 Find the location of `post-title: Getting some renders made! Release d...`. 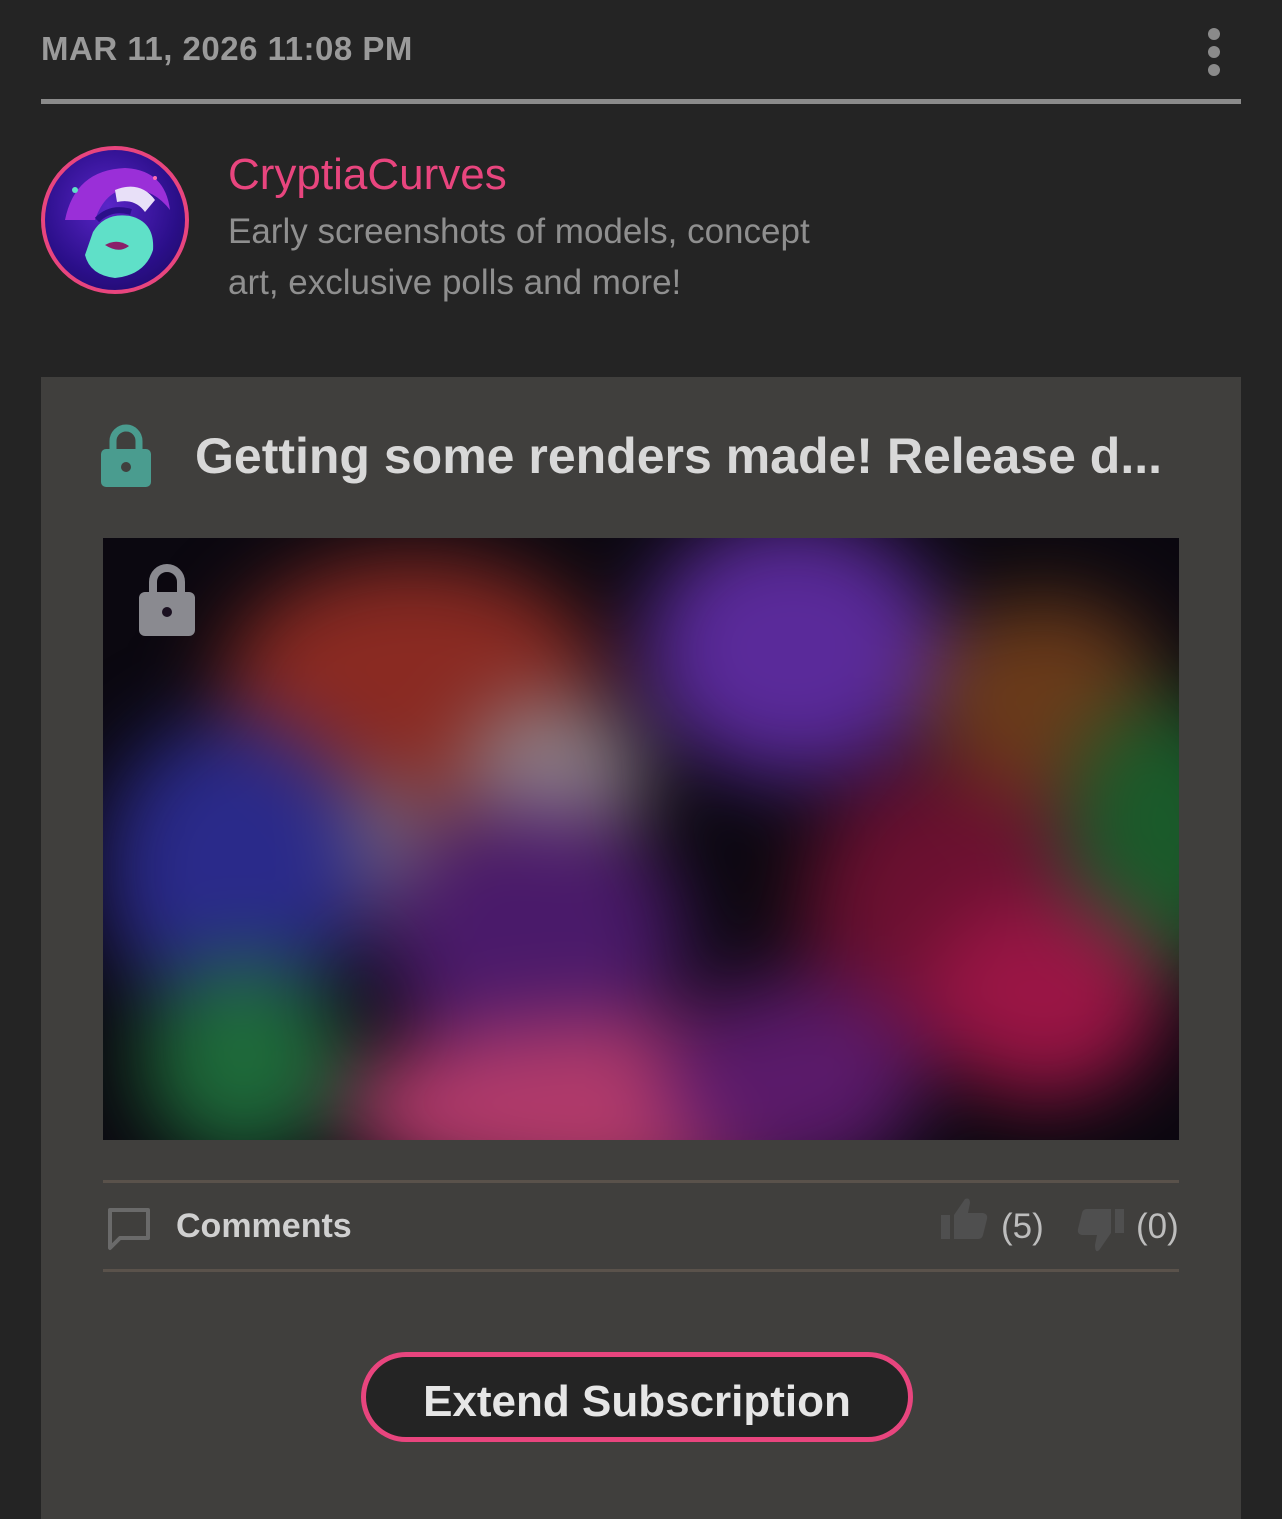

post-title: Getting some renders made! Release d... is located at coordinates (690, 456).